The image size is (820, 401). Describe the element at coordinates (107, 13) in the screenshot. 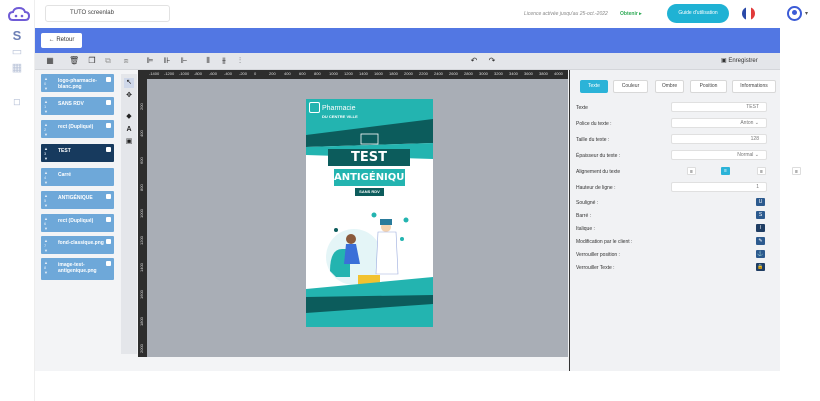

I see `document-title-field: TUTO screenlab` at that location.